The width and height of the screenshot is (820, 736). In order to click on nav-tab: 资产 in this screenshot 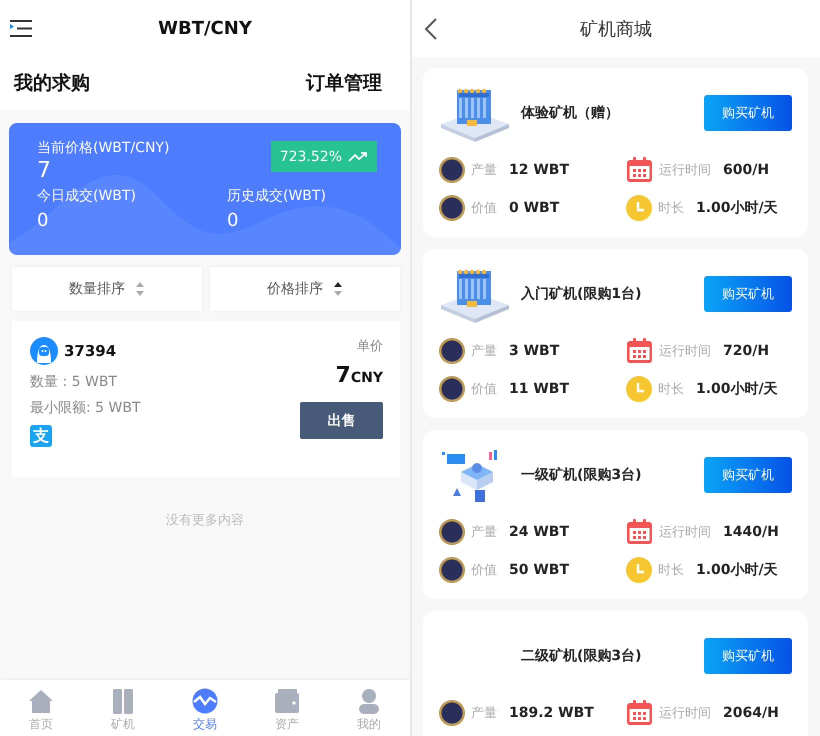, I will do `click(287, 708)`.